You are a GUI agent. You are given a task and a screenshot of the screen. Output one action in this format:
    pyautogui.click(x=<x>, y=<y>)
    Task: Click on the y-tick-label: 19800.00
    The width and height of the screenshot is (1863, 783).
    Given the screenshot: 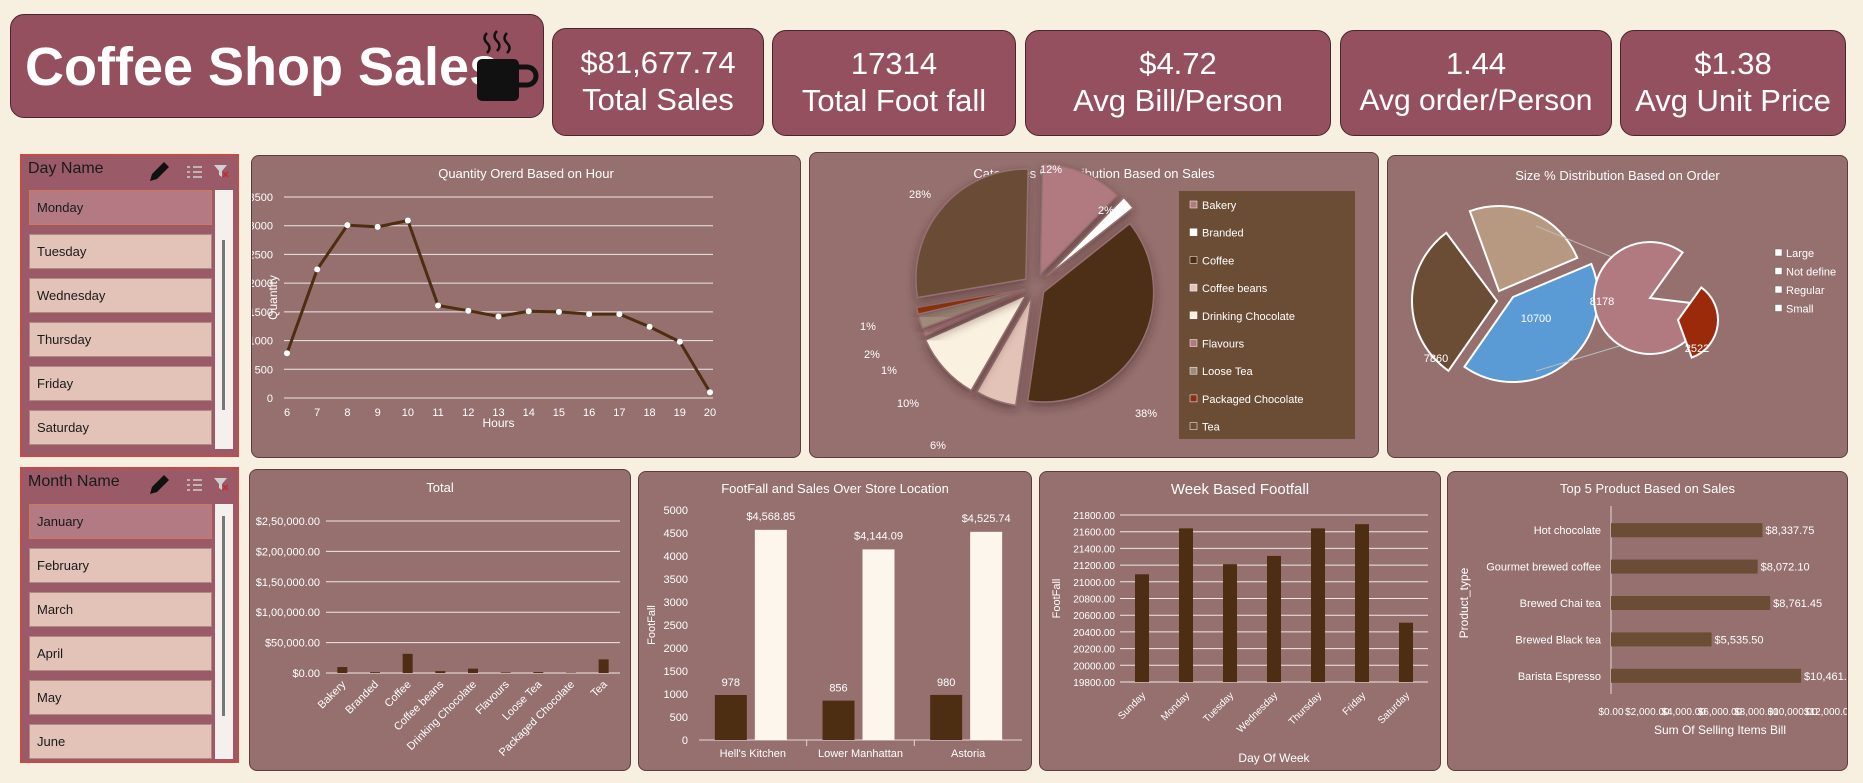 What is the action you would take?
    pyautogui.click(x=1094, y=683)
    